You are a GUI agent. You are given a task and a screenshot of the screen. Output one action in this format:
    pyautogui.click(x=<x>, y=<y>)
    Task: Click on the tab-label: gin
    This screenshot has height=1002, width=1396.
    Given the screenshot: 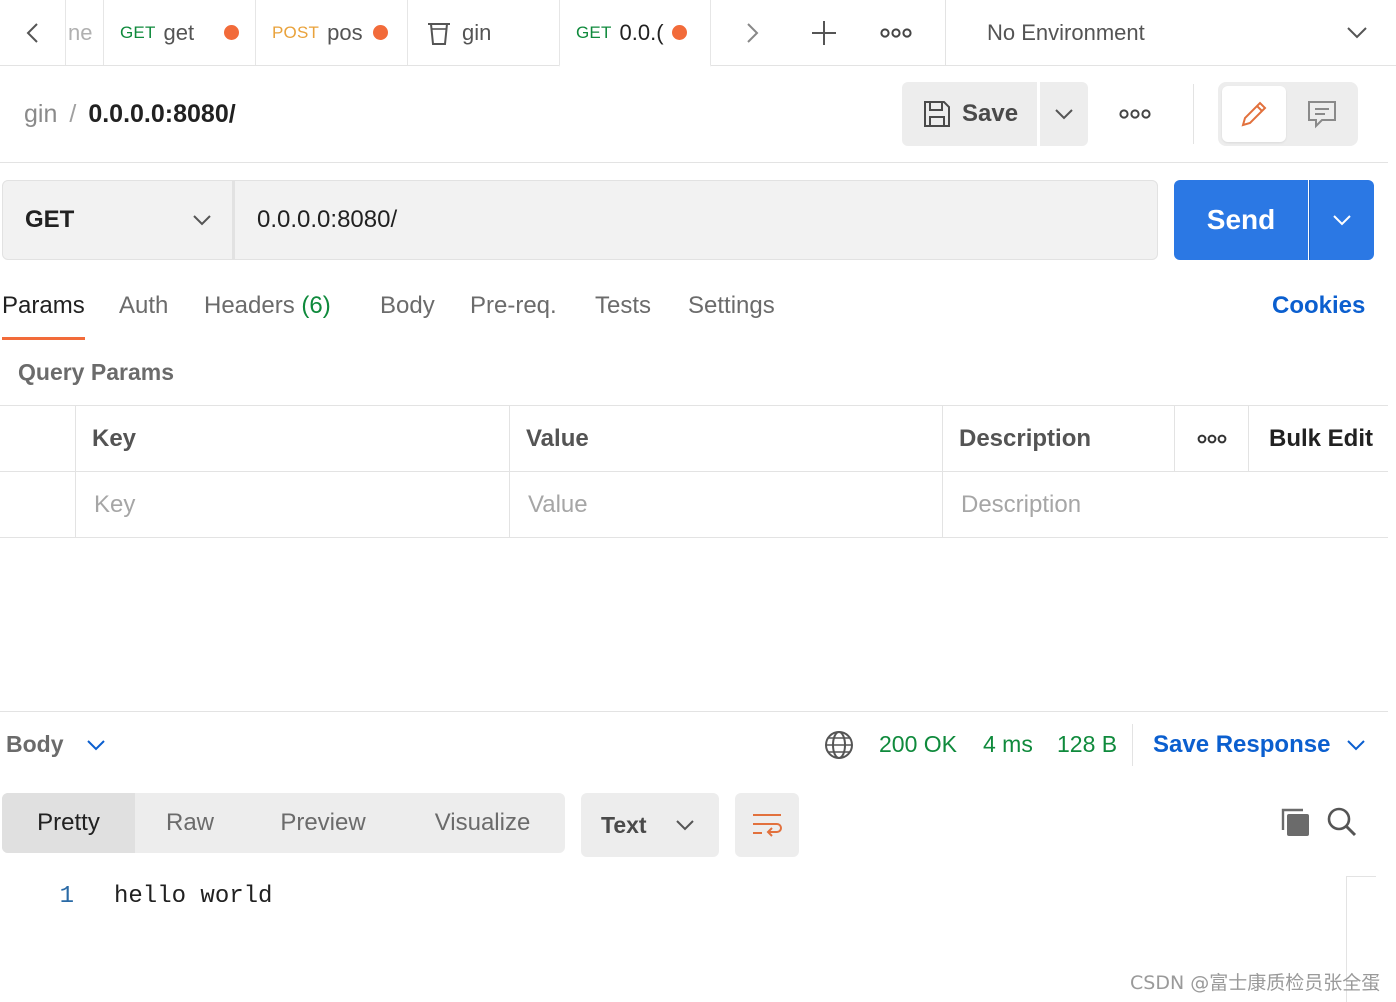 What is the action you would take?
    pyautogui.click(x=477, y=32)
    